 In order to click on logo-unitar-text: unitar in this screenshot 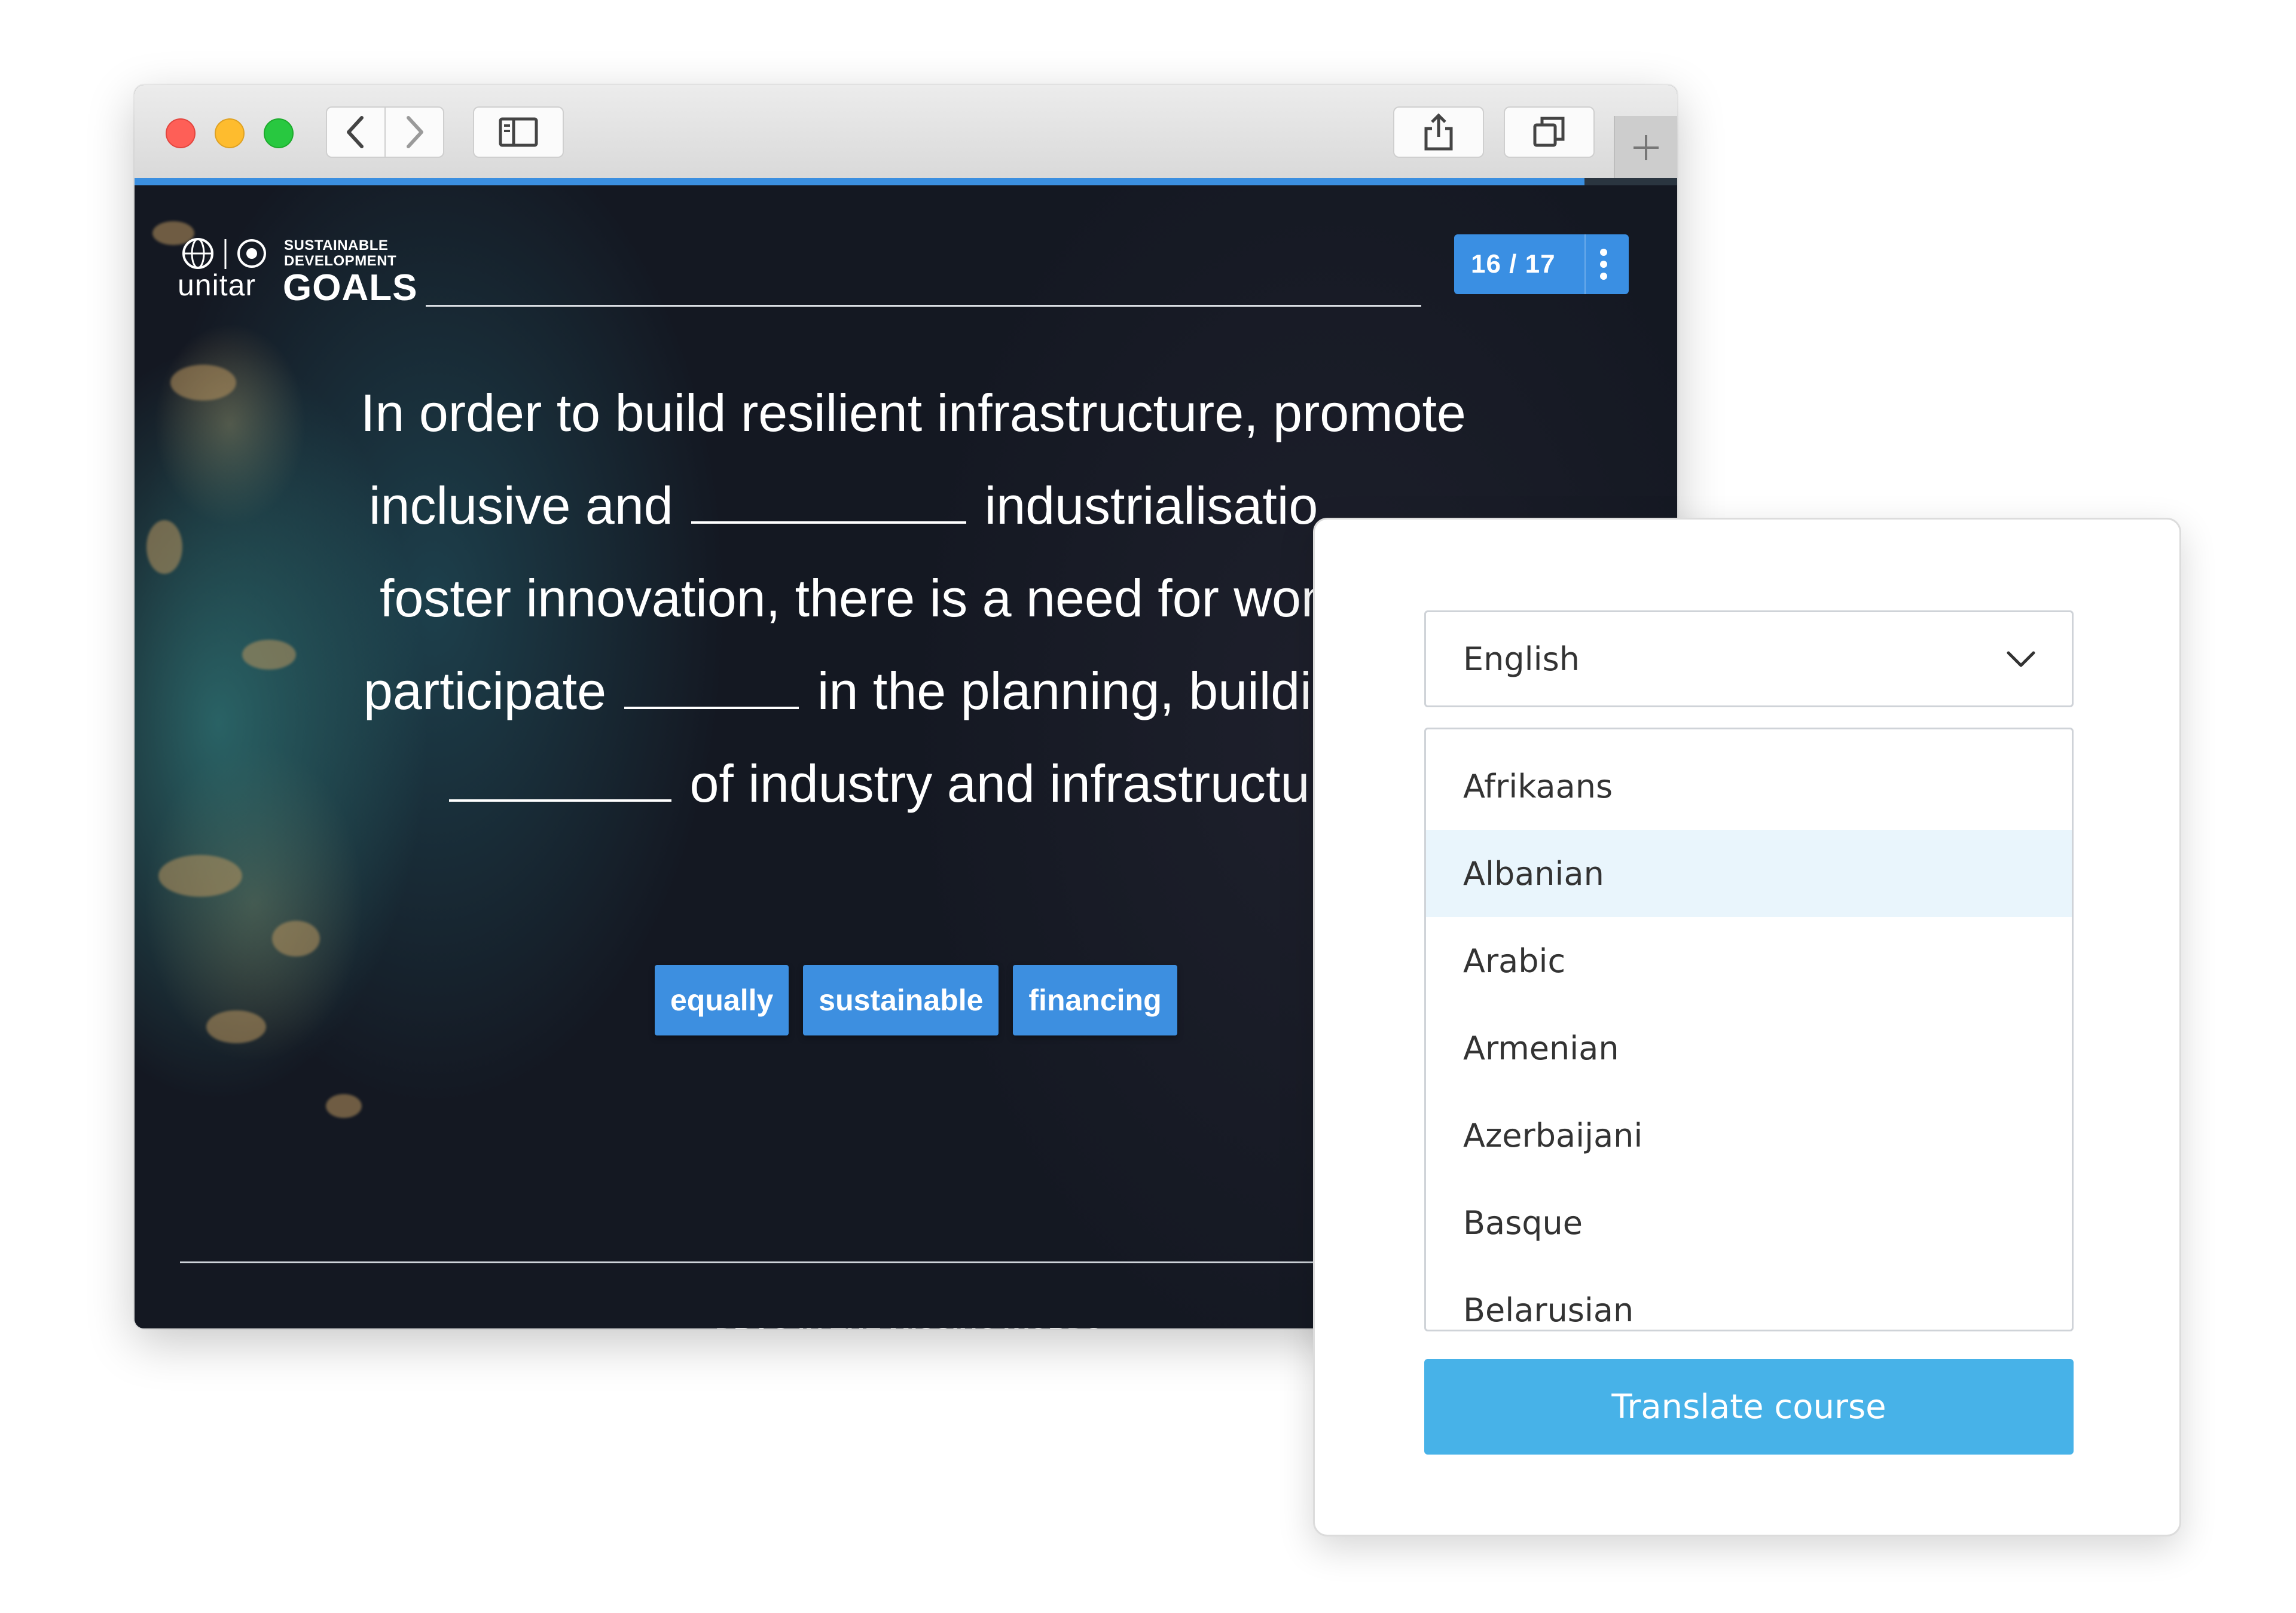, I will do `click(217, 285)`.